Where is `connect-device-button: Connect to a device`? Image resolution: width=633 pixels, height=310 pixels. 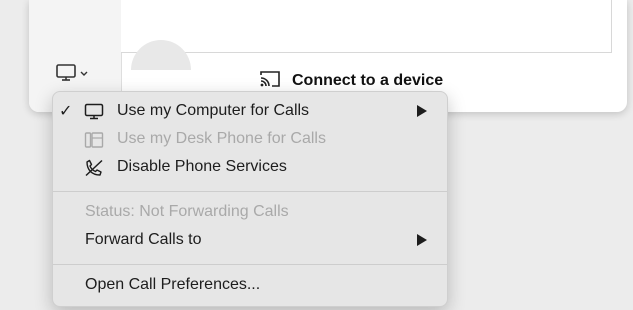 connect-device-button: Connect to a device is located at coordinates (350, 81).